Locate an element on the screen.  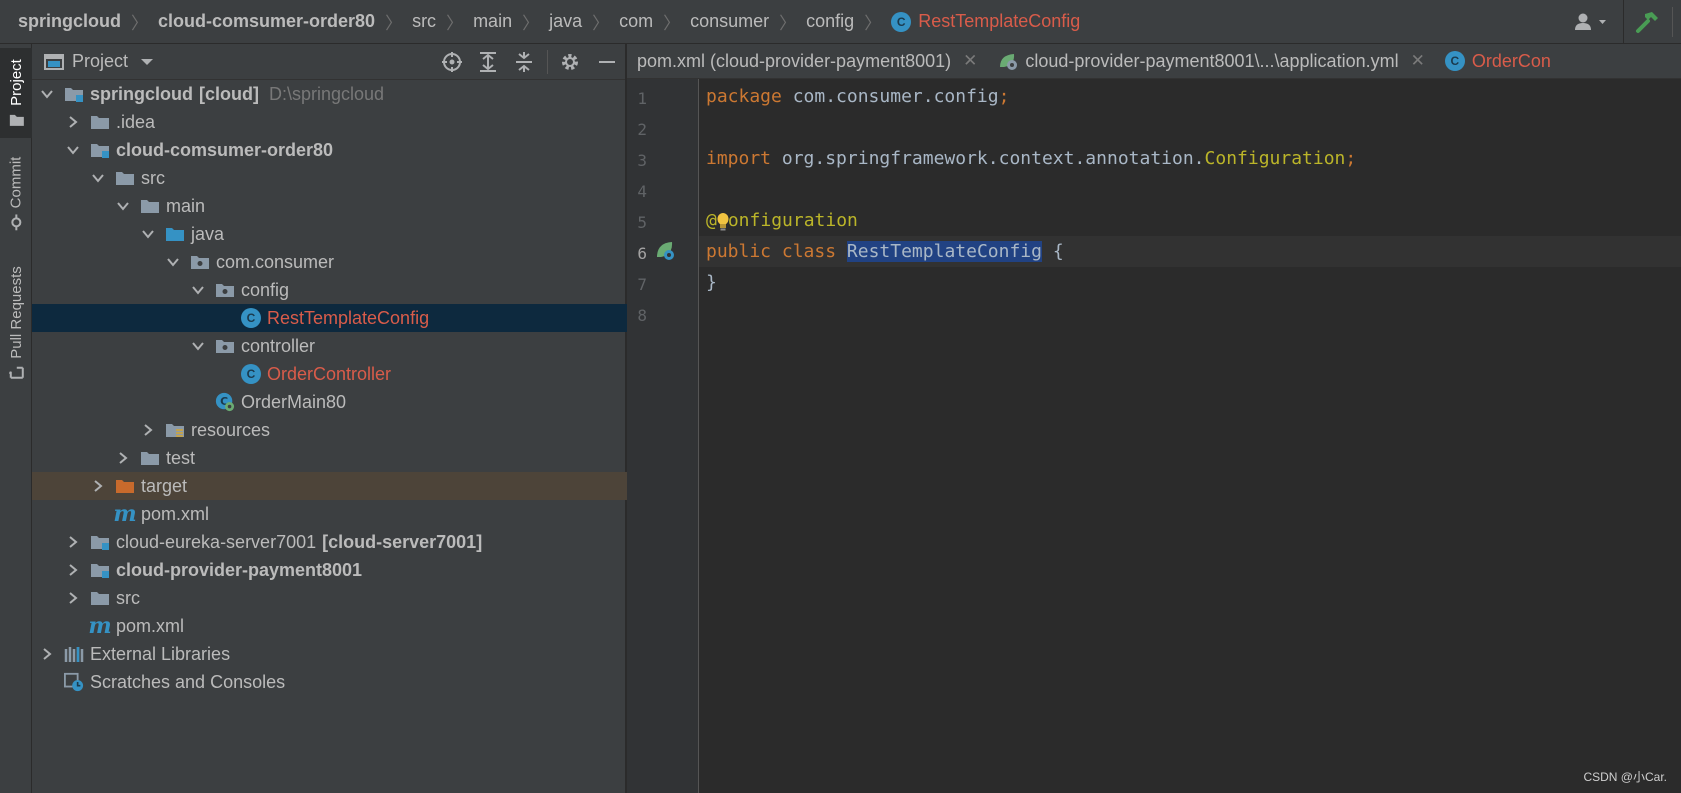
expand-all-button is located at coordinates (488, 62).